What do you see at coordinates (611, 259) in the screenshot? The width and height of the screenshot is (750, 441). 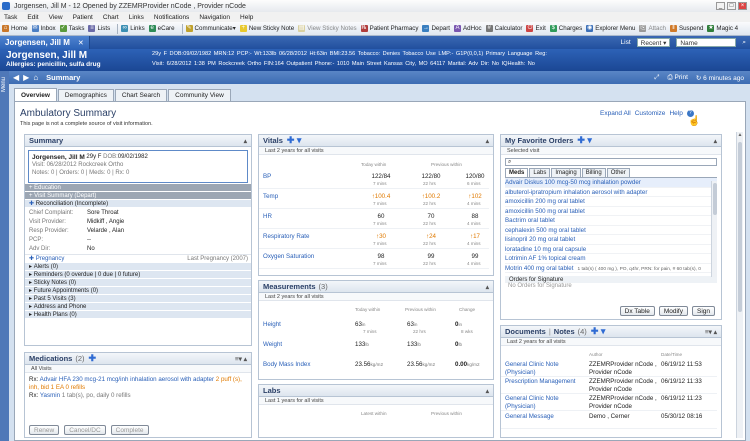 I see `order-item: Lotrimin AF 1% topical cream` at bounding box center [611, 259].